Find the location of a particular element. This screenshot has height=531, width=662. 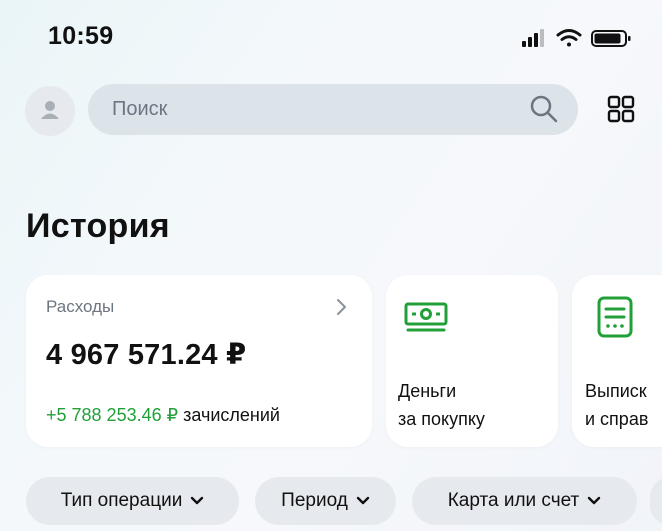

search-icon is located at coordinates (544, 109).